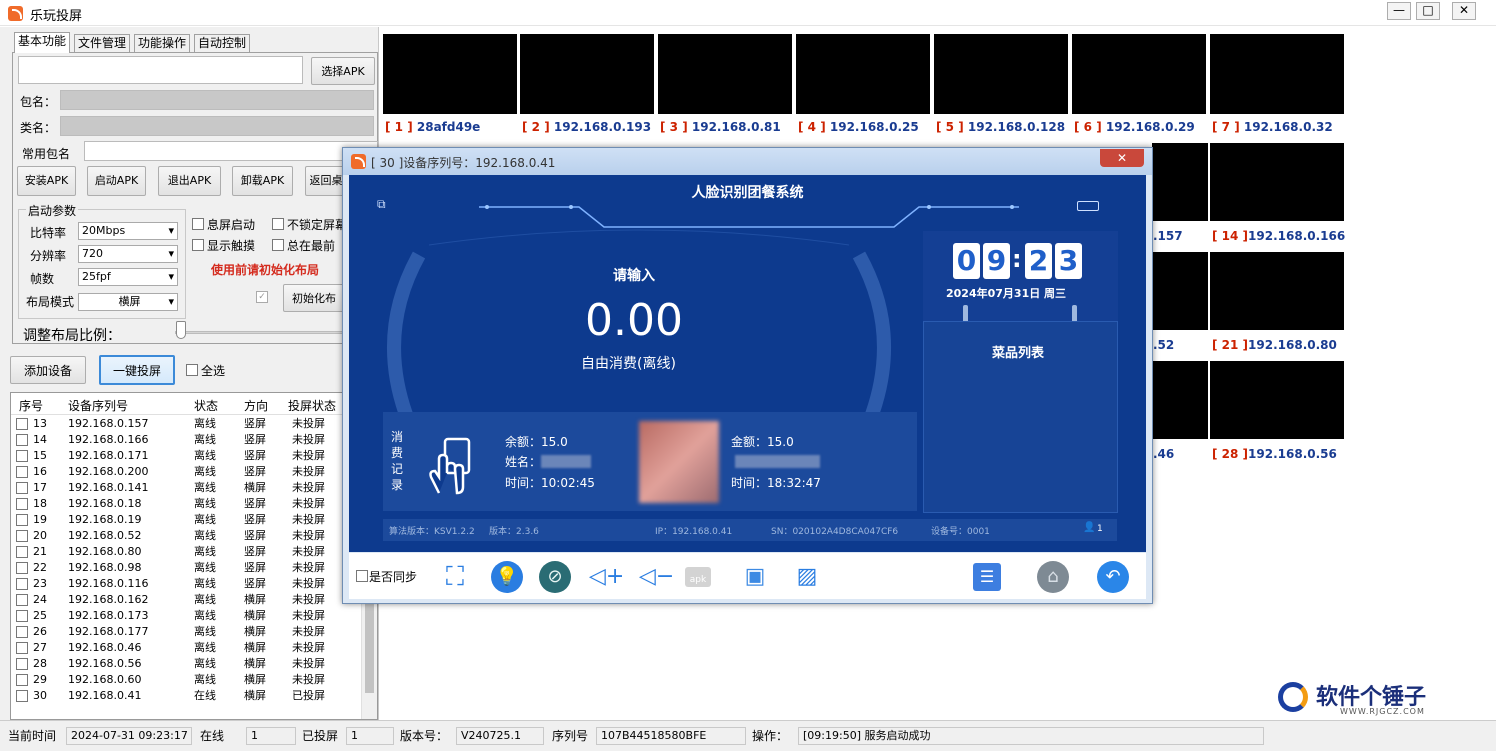 The height and width of the screenshot is (751, 1496). Describe the element at coordinates (194, 568) in the screenshot. I see `table-row: 22 192.168.0.98 离线 竖屏 未投屏` at that location.